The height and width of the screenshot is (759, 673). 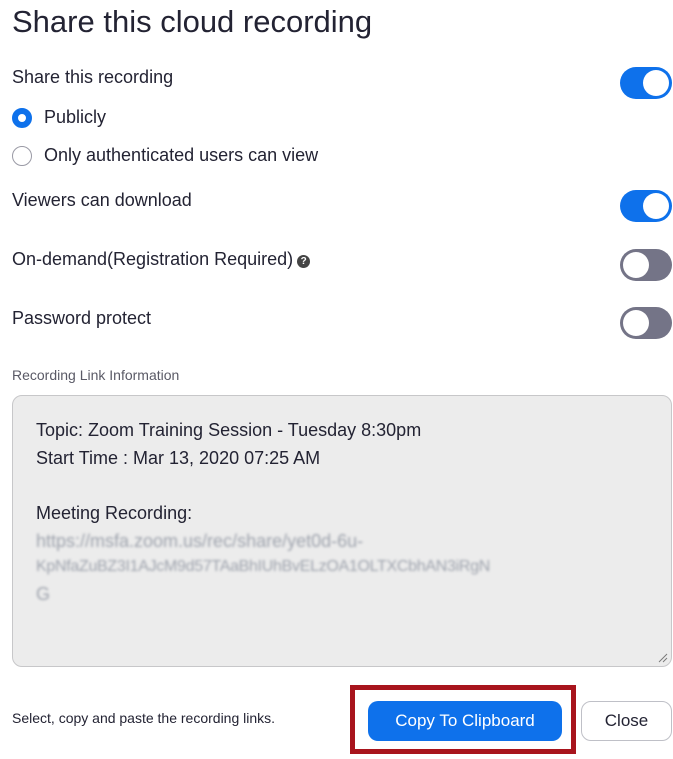 I want to click on radio-publicly, so click(x=22, y=118).